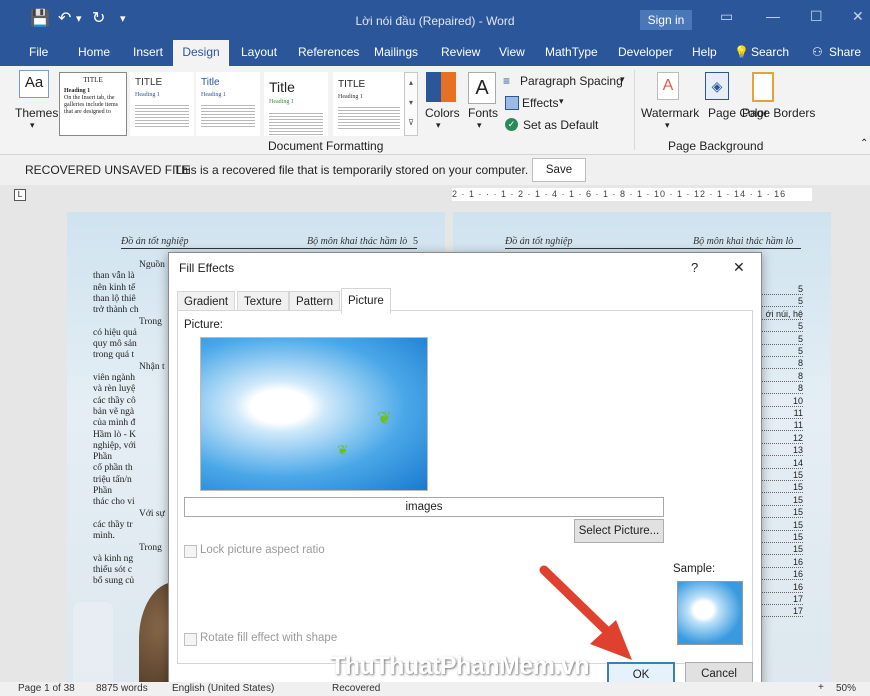  I want to click on lock-aspect-checkbox, so click(190, 551).